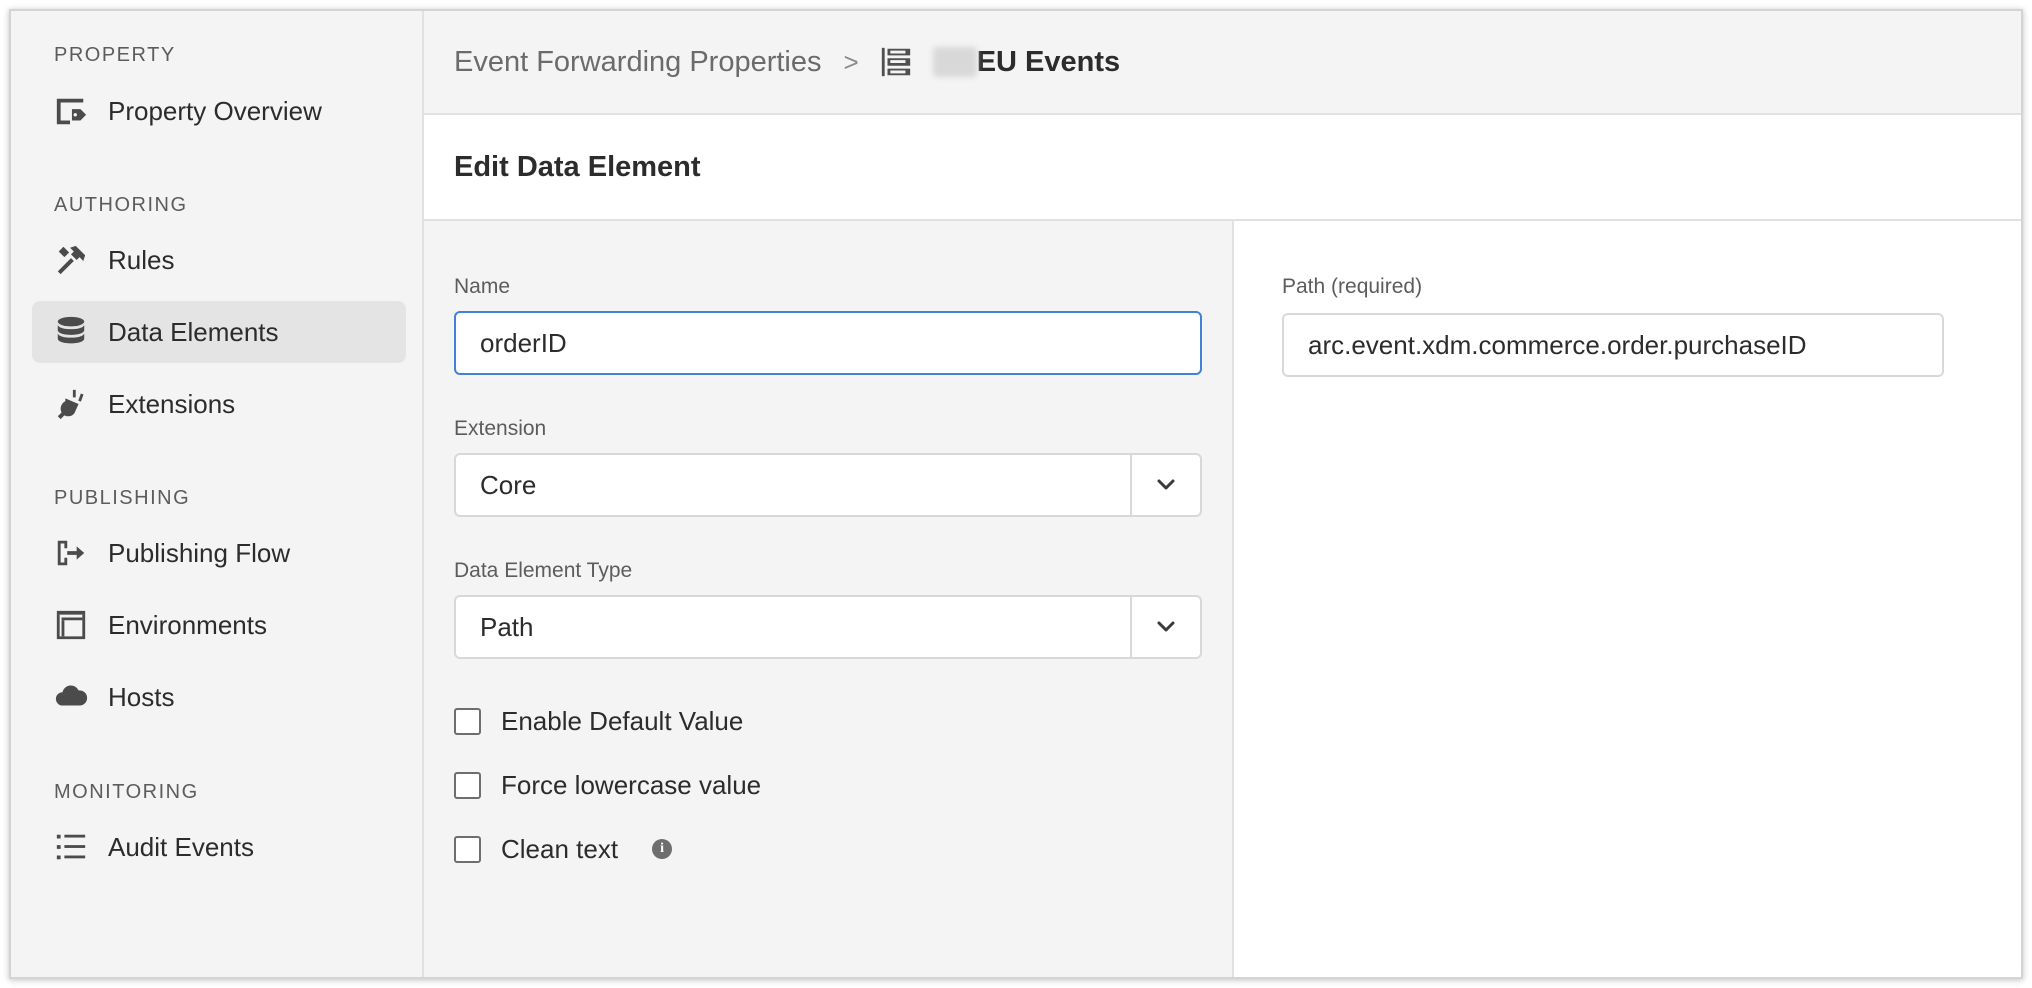  What do you see at coordinates (482, 286) in the screenshot?
I see `name-label: Name` at bounding box center [482, 286].